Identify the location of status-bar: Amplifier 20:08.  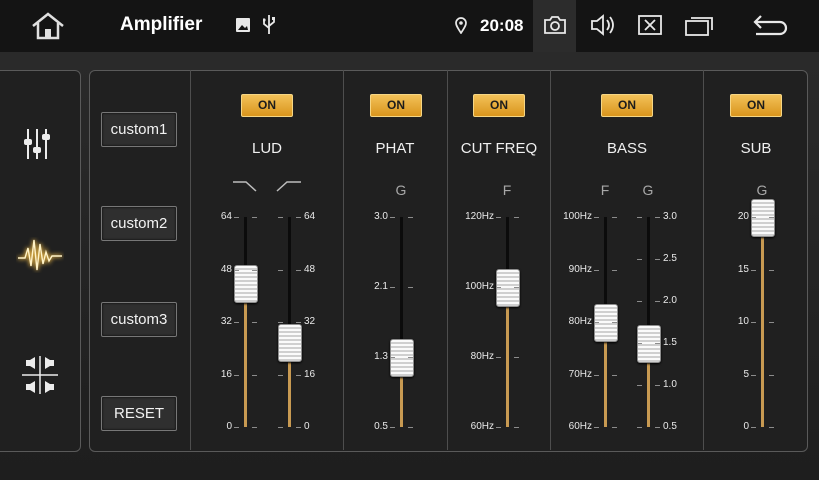
(409, 26).